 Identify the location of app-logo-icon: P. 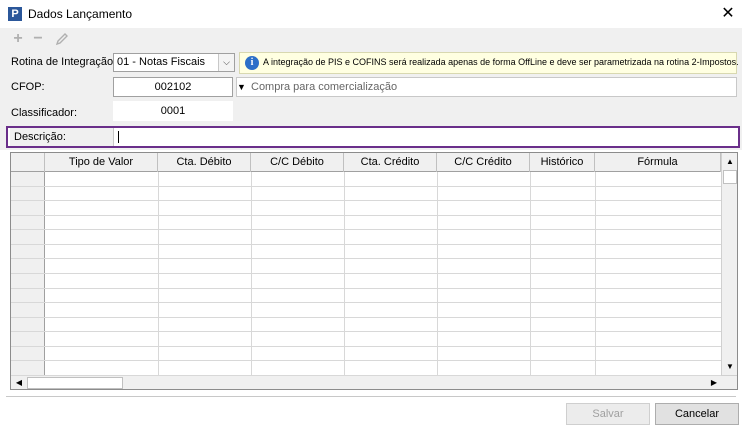
(15, 14).